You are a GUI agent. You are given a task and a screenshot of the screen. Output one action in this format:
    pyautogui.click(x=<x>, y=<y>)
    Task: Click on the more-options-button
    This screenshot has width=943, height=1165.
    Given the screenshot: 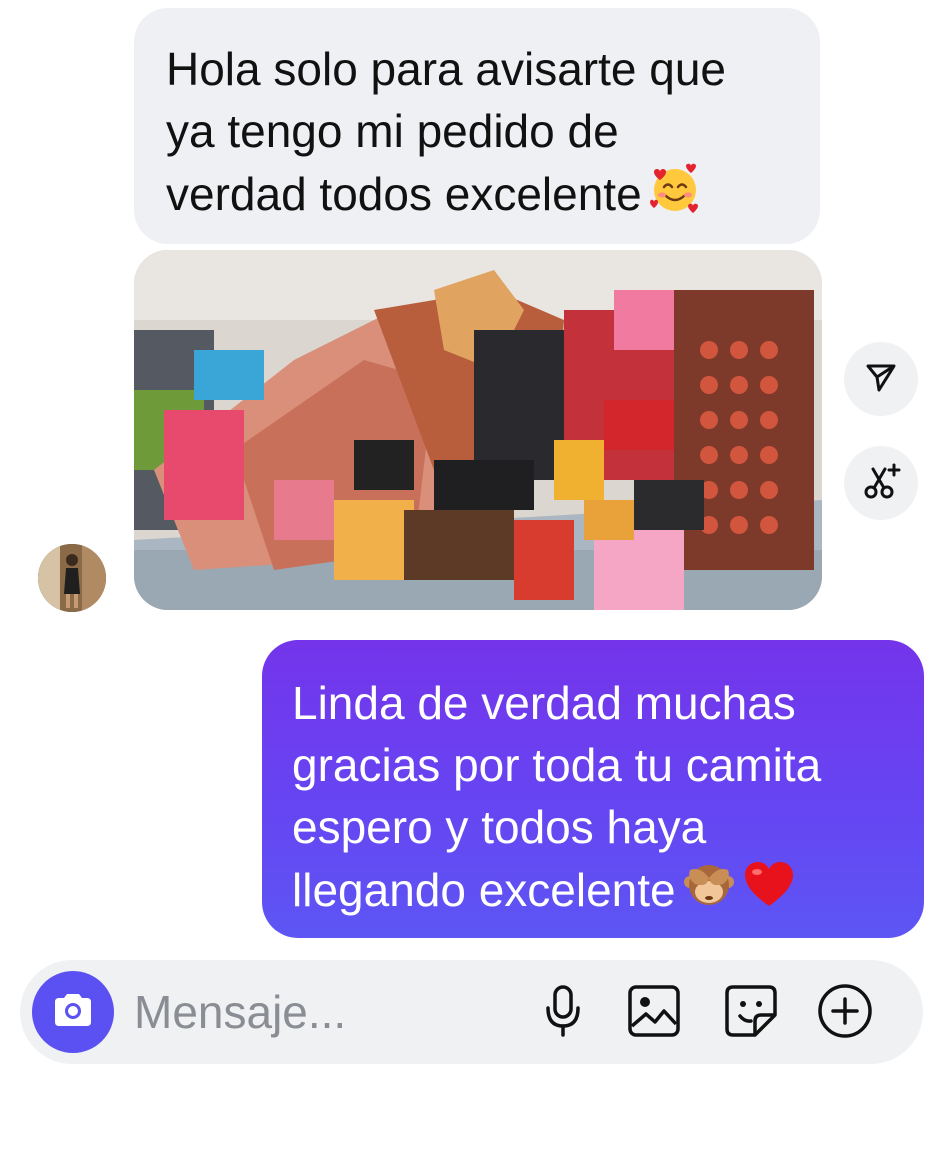 What is the action you would take?
    pyautogui.click(x=845, y=1013)
    